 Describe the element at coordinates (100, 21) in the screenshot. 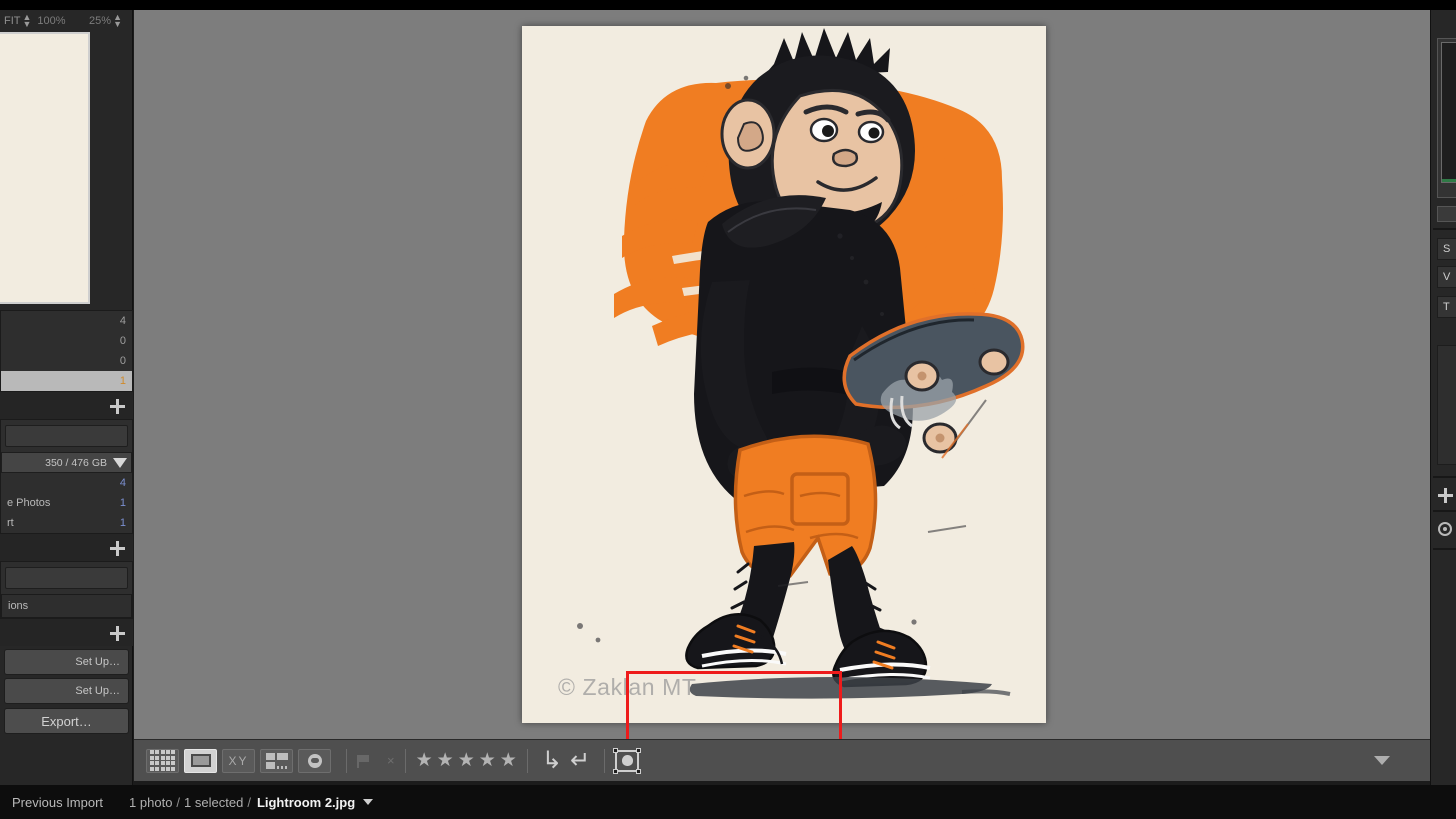

I see `navigator-zoom-25: 25%` at that location.